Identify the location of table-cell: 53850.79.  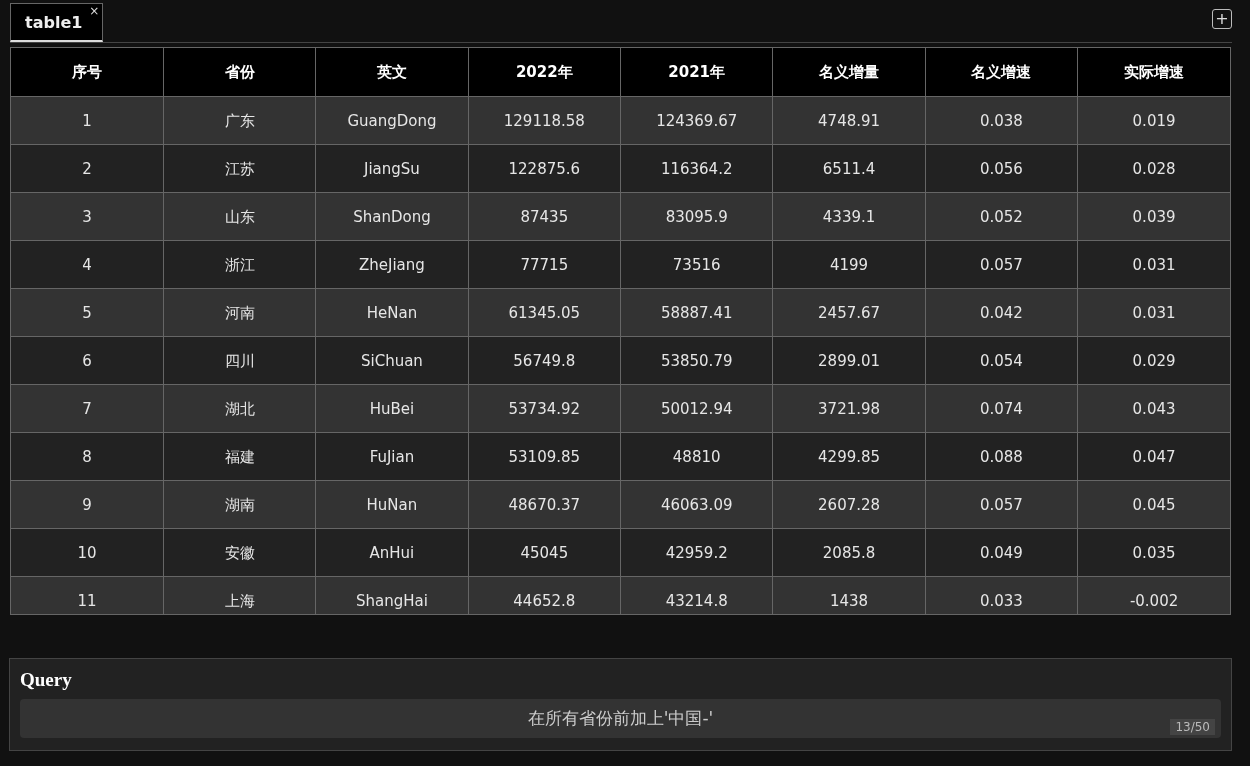
(696, 360).